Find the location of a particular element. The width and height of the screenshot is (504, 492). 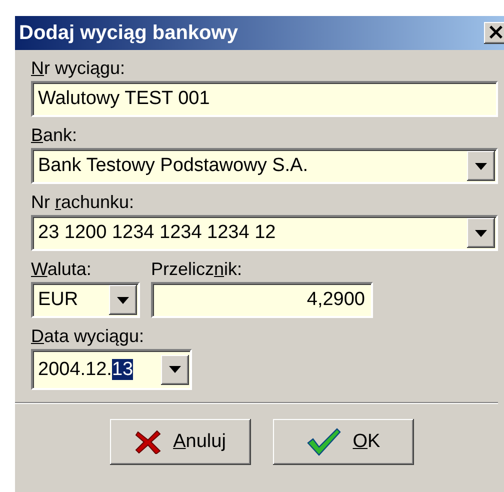

field-label: Nr rachunku: is located at coordinates (83, 202).